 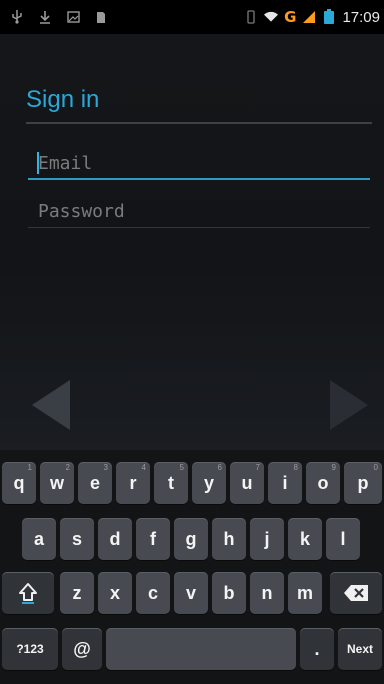 What do you see at coordinates (295, 467) in the screenshot?
I see `key-hint: 8` at bounding box center [295, 467].